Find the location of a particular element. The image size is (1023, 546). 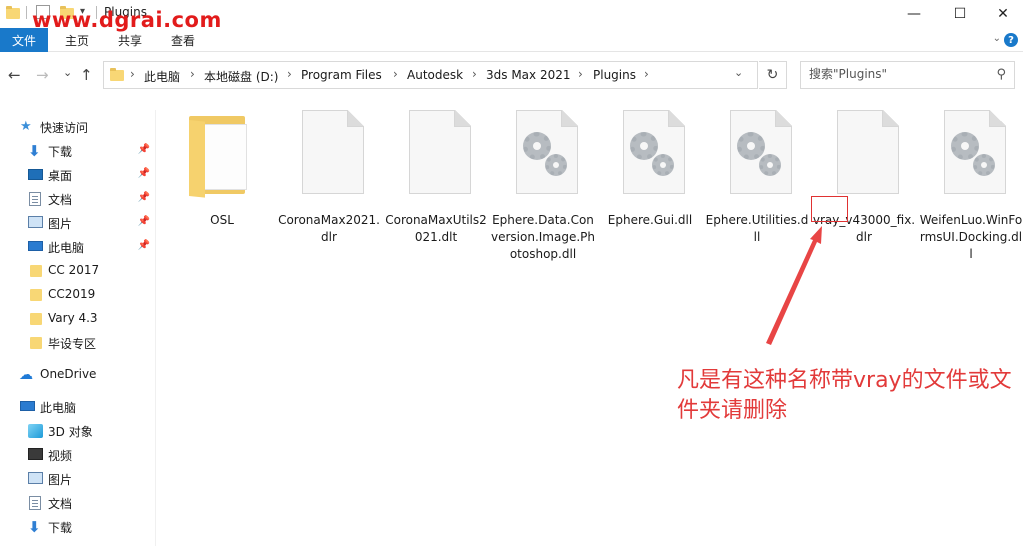

sidebar-item-label: CC2019 is located at coordinates (72, 294).